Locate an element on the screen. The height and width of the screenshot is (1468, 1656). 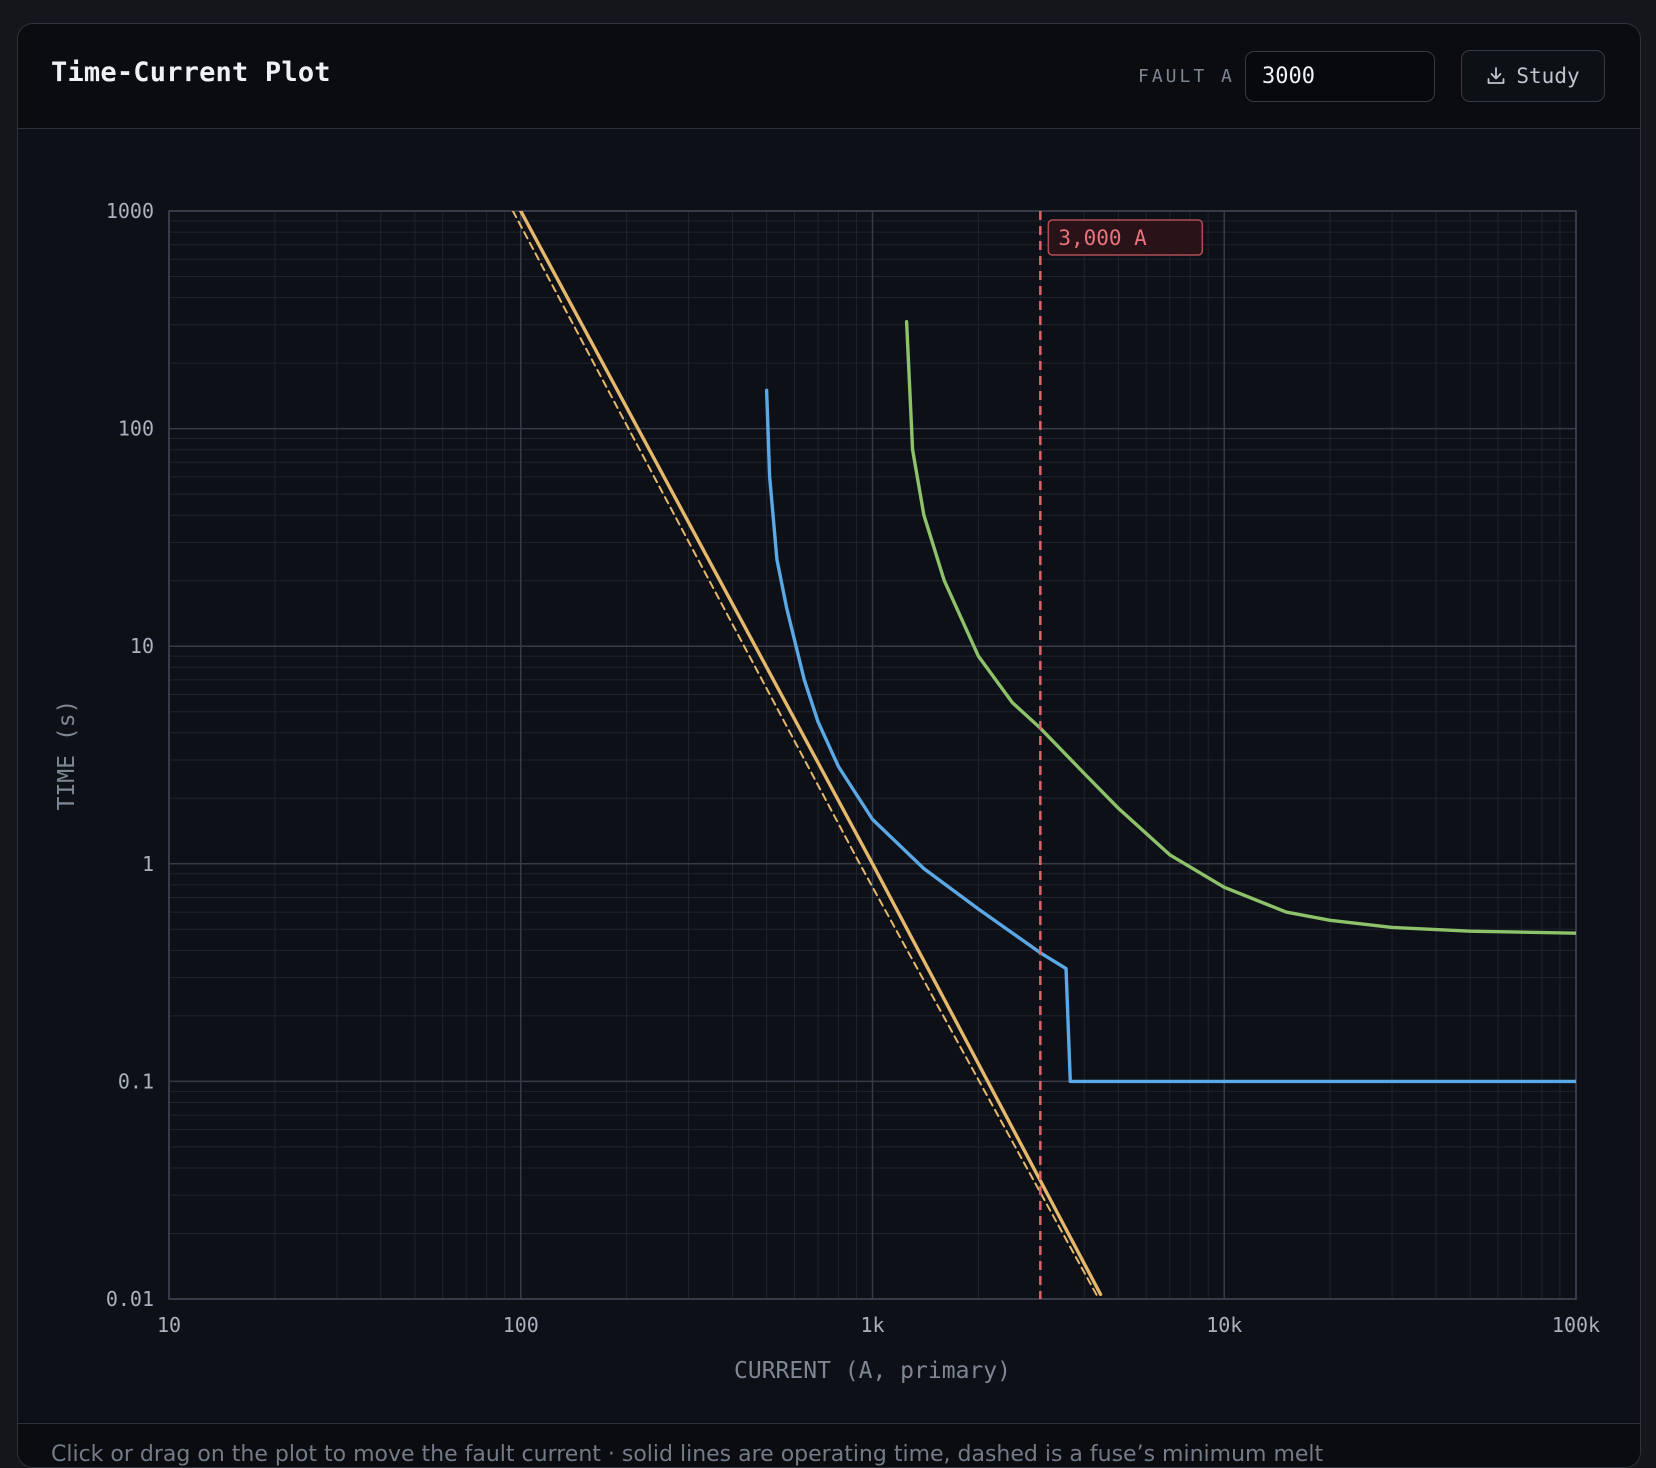
y-tick-label: 1000 is located at coordinates (130, 211).